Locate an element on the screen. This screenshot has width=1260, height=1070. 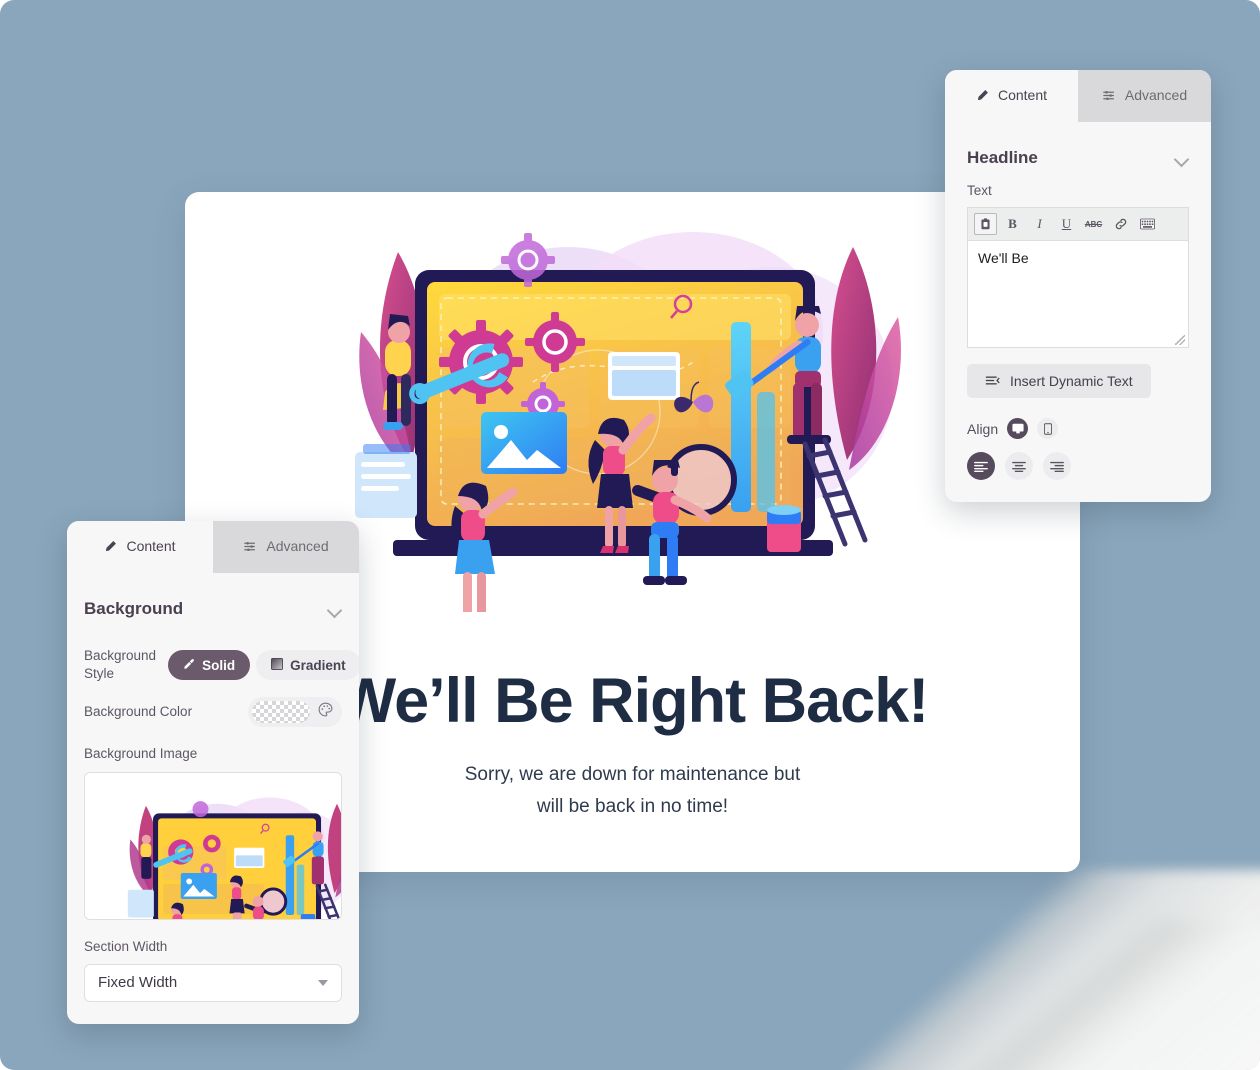
background-style-label-line1: Background is located at coordinates (120, 655).